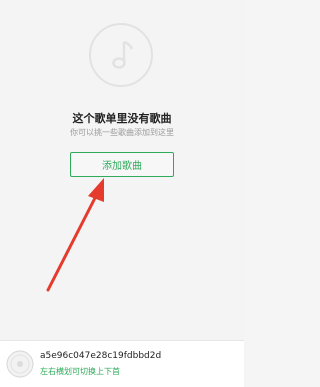 The width and height of the screenshot is (320, 387). What do you see at coordinates (122, 164) in the screenshot?
I see `add-songs-button: 添加歌曲` at bounding box center [122, 164].